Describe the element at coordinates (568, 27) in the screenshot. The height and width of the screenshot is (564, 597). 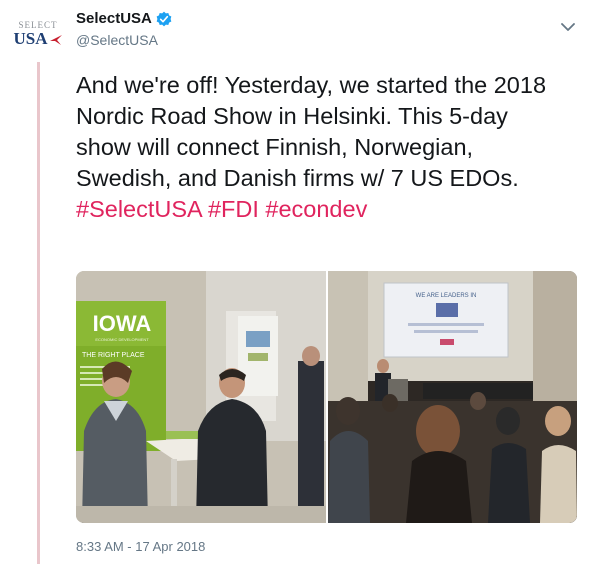
I see `chevron-down-icon` at that location.